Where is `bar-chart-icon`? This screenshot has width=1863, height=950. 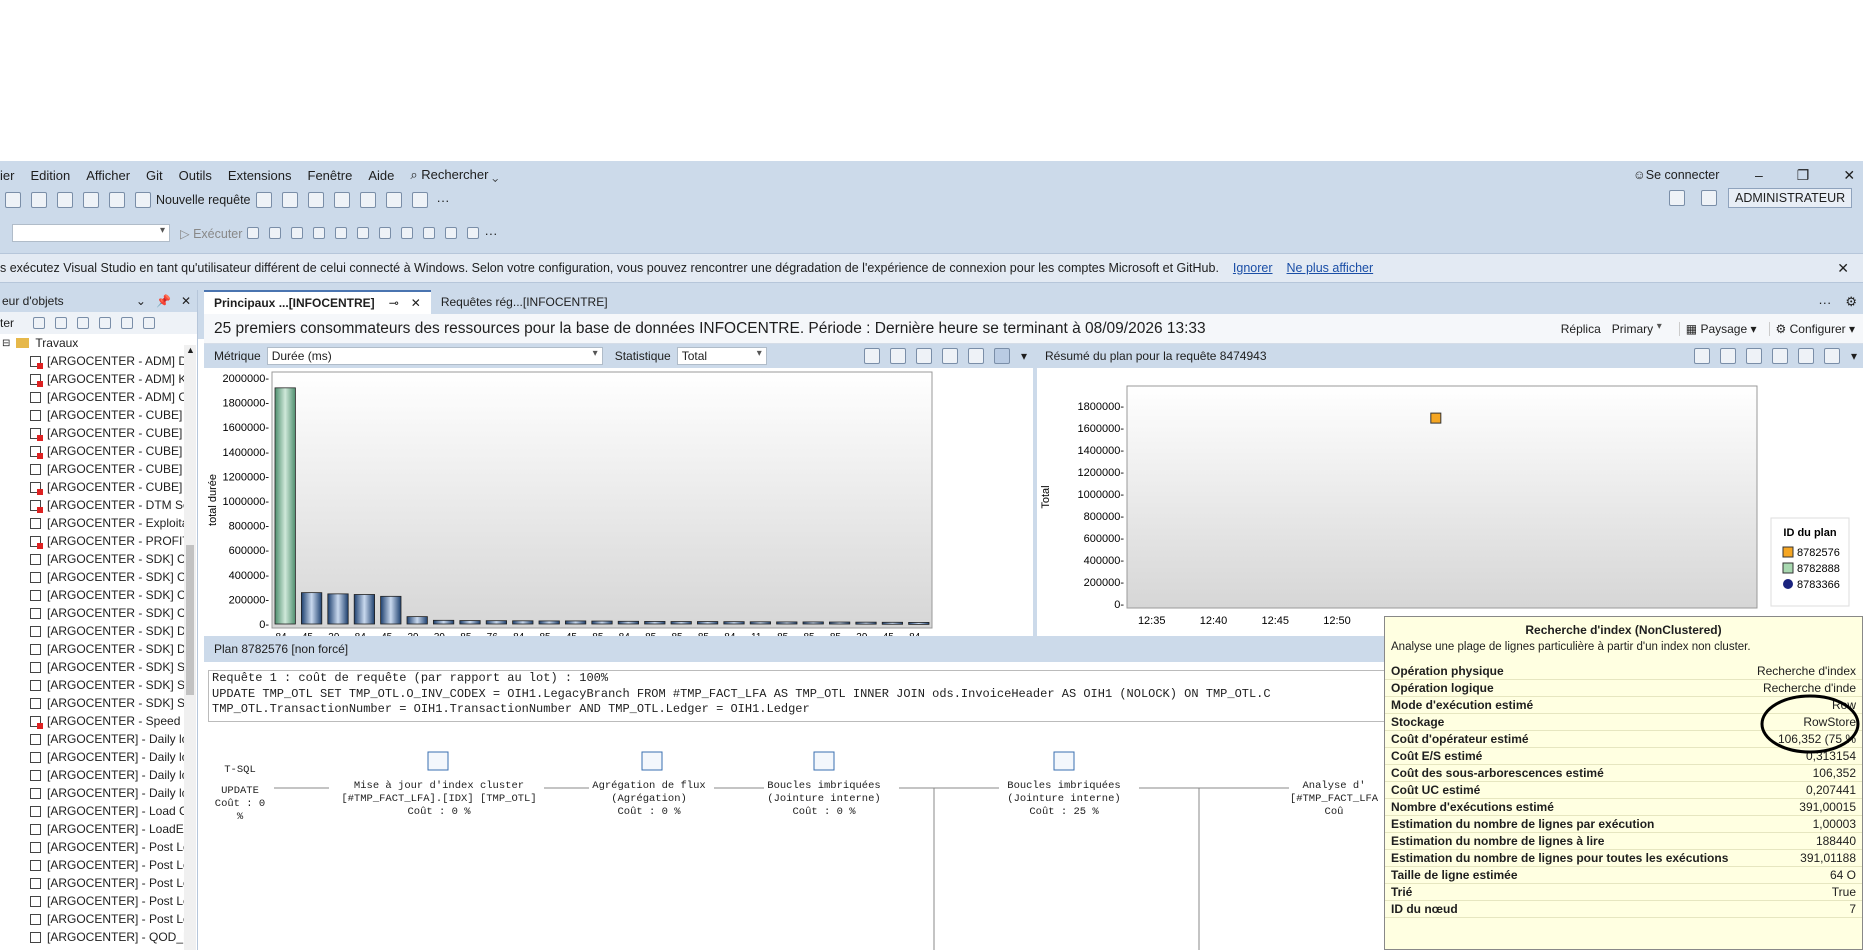
bar-chart-icon is located at coordinates (1001, 356).